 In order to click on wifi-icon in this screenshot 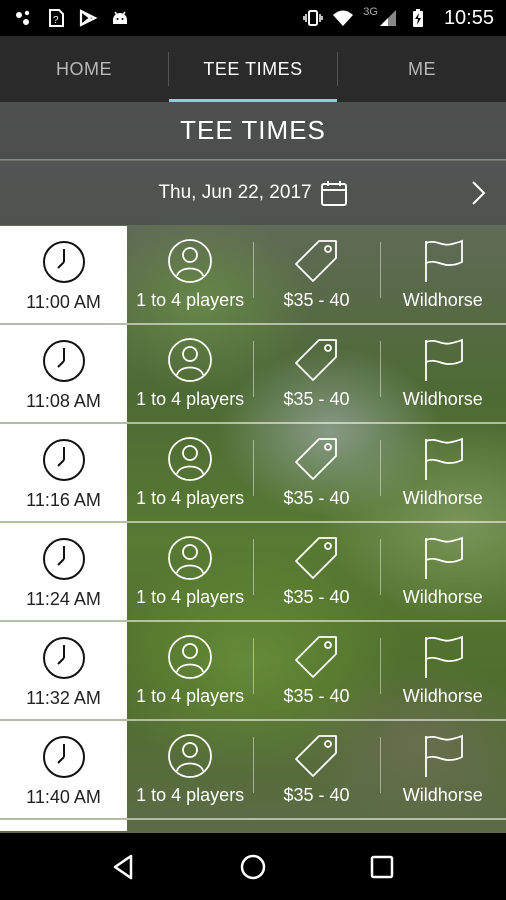, I will do `click(343, 18)`.